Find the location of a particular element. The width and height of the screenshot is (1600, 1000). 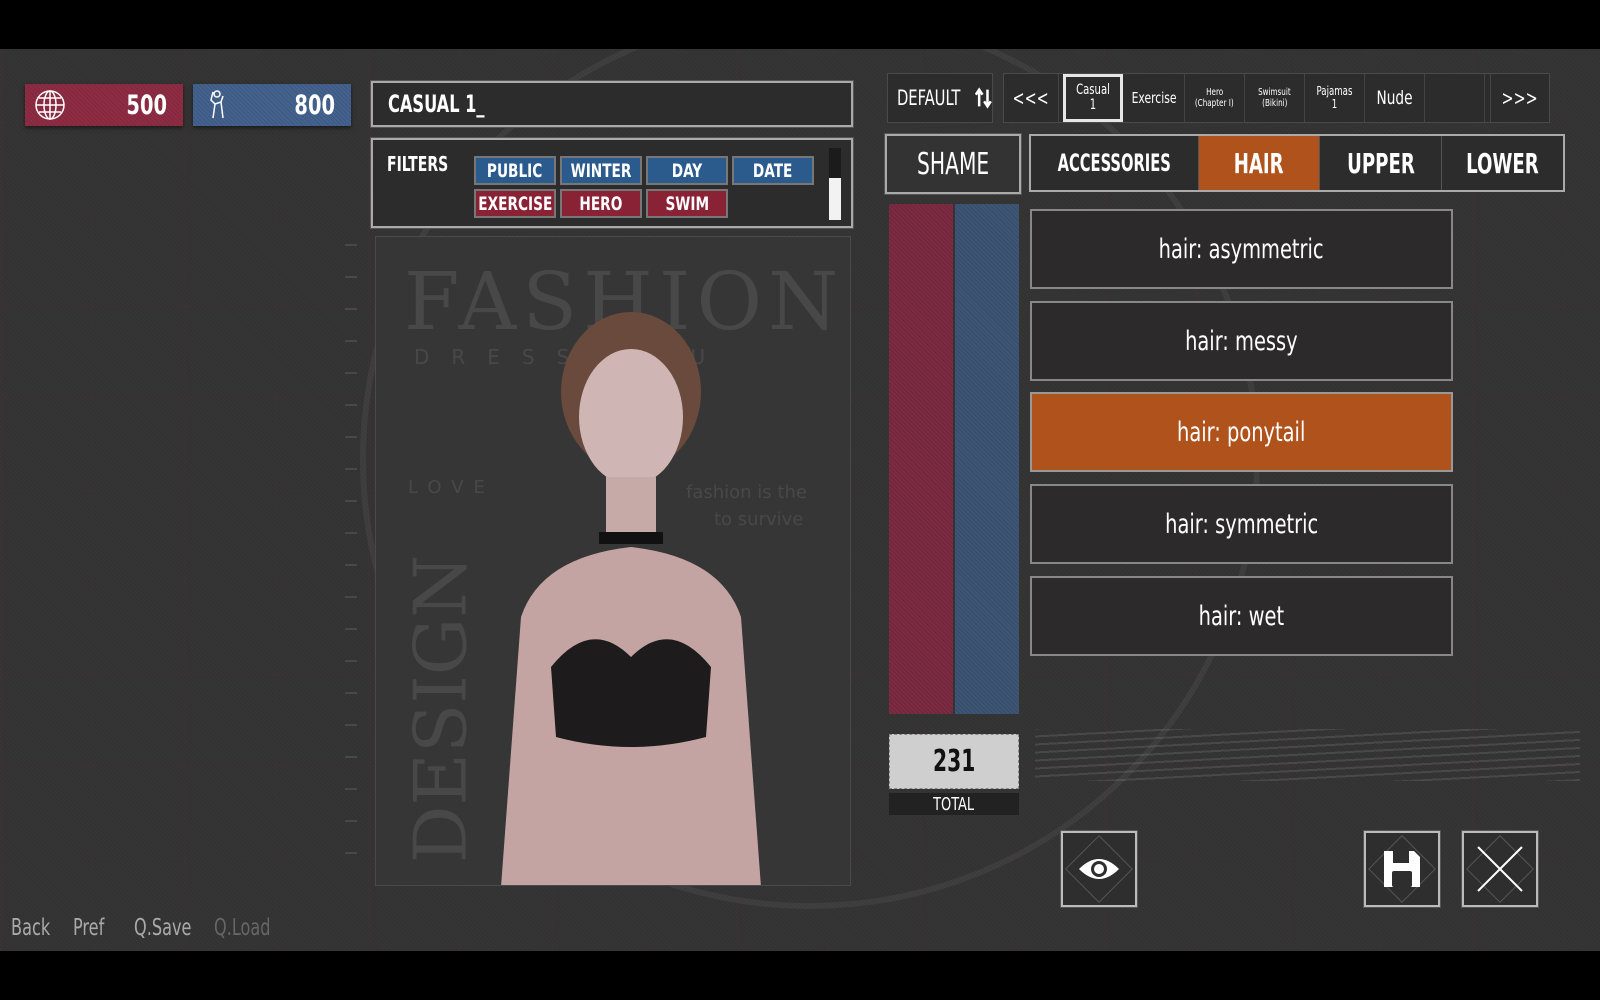

tab-label: Casual 1 is located at coordinates (1093, 97).